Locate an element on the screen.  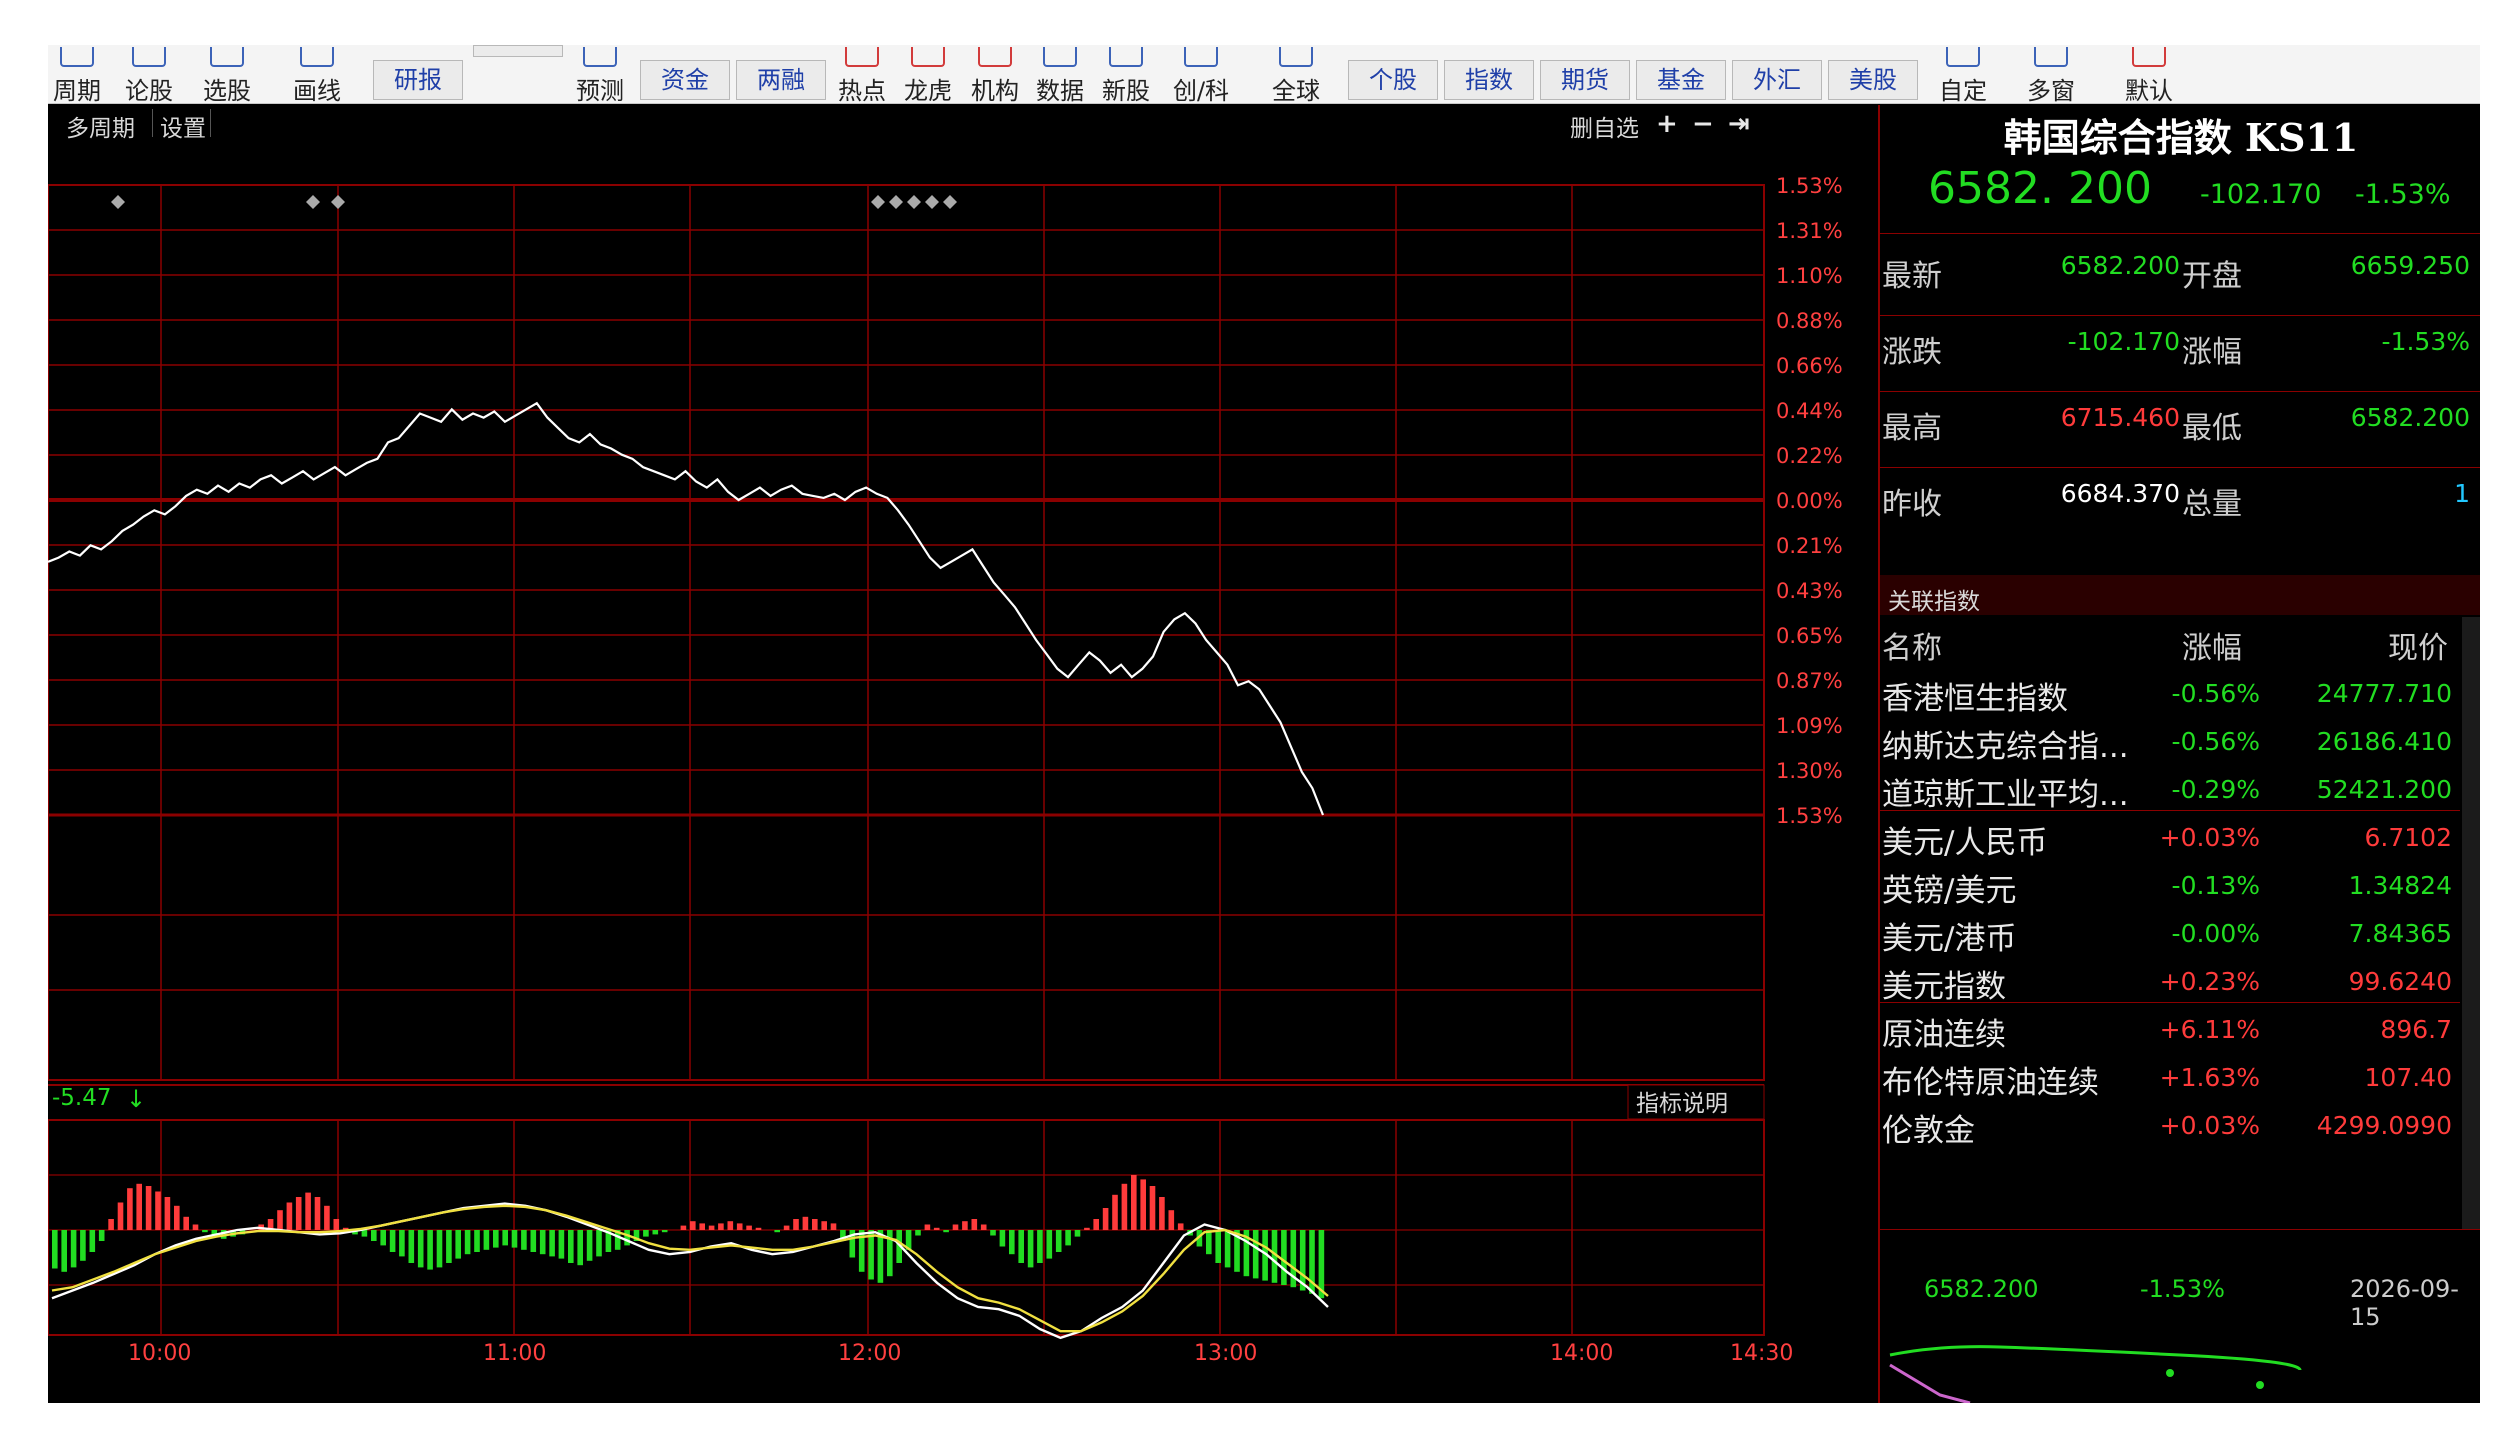
quote-value: -1.53% is located at coordinates (2425, 341).